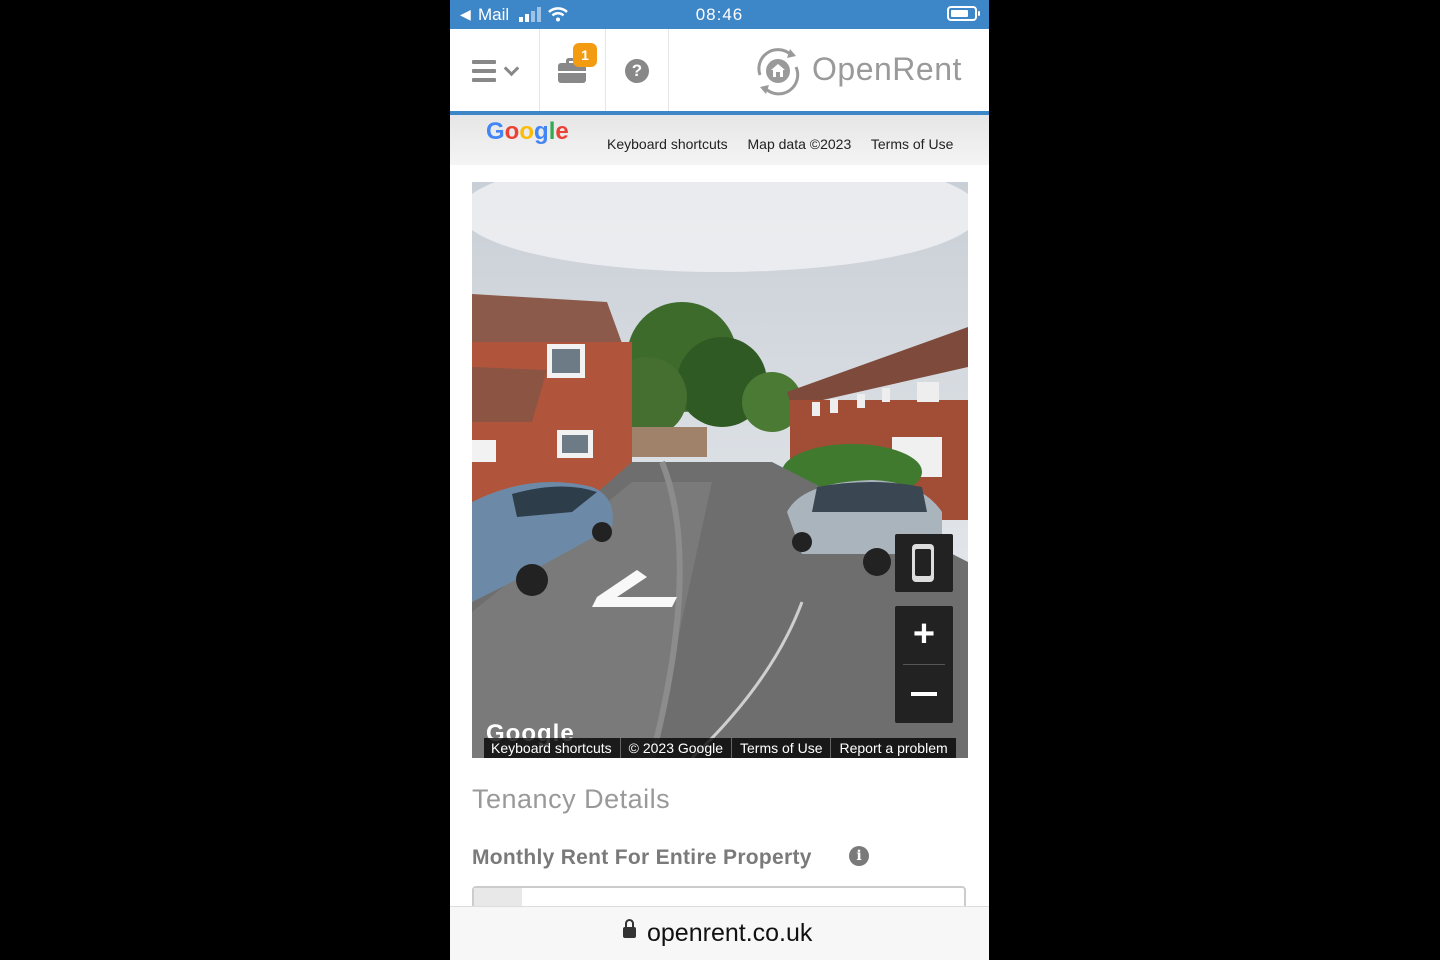  I want to click on openrent-logo: OpenRent, so click(860, 71).